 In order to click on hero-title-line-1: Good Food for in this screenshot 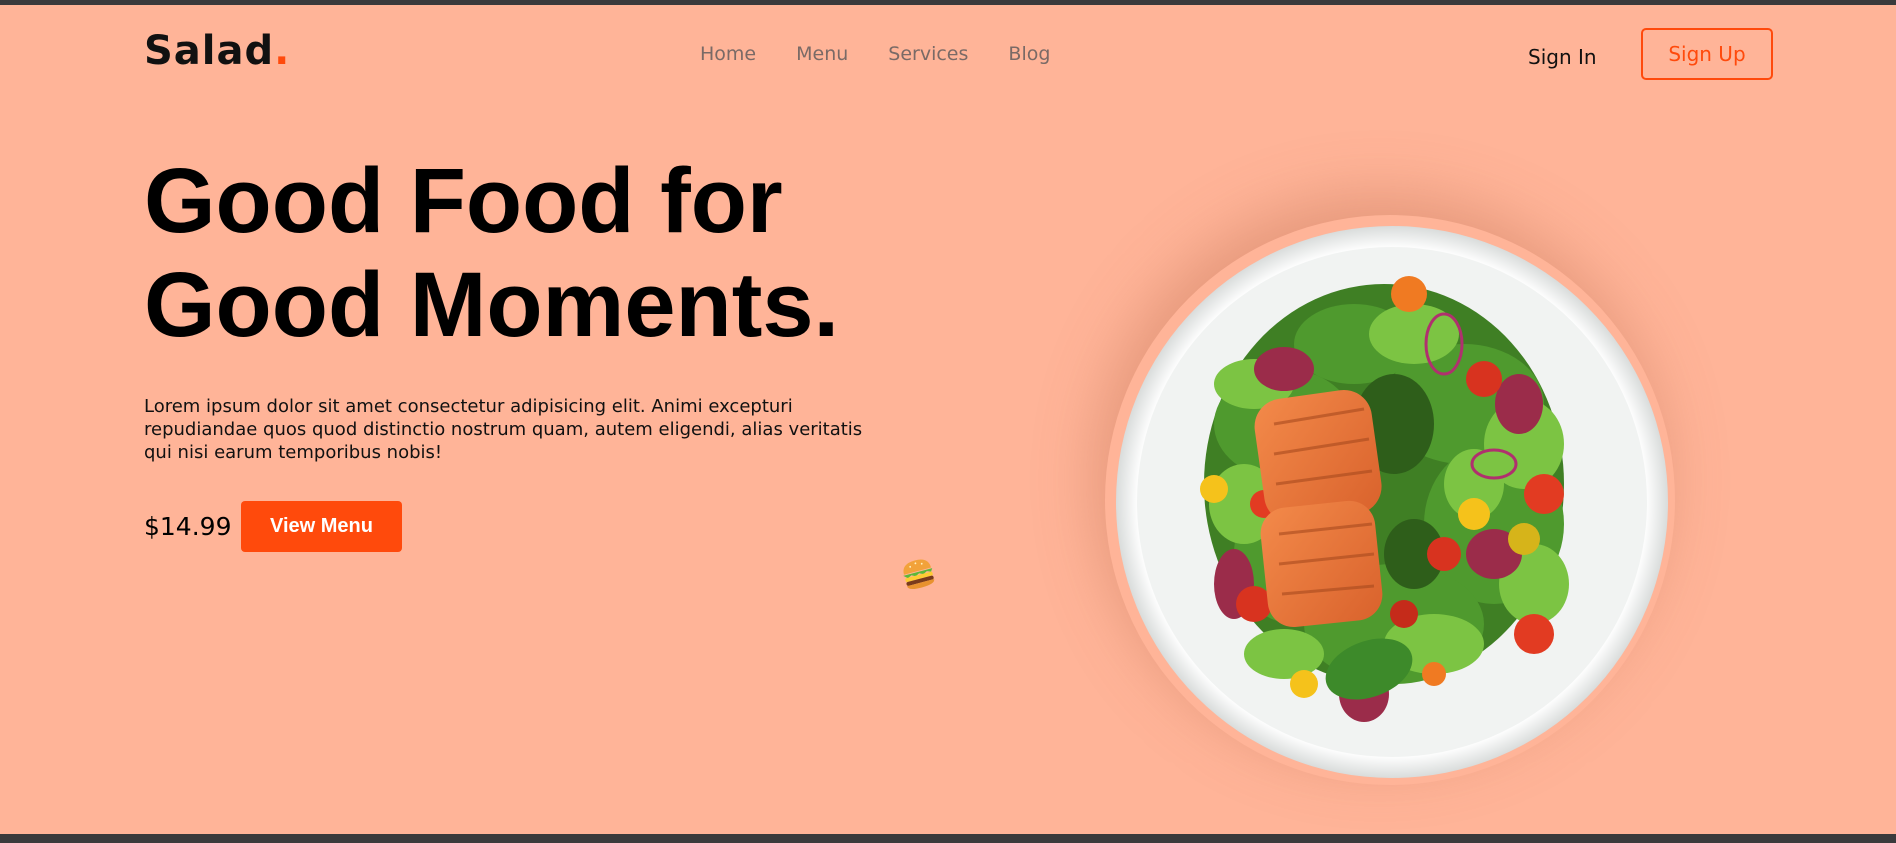, I will do `click(463, 201)`.